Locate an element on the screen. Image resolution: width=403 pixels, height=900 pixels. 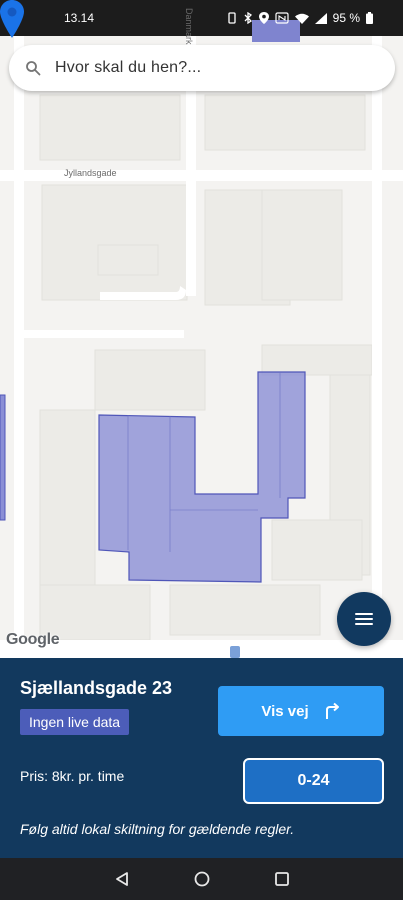
hours-button: 0-24 is located at coordinates (313, 781).